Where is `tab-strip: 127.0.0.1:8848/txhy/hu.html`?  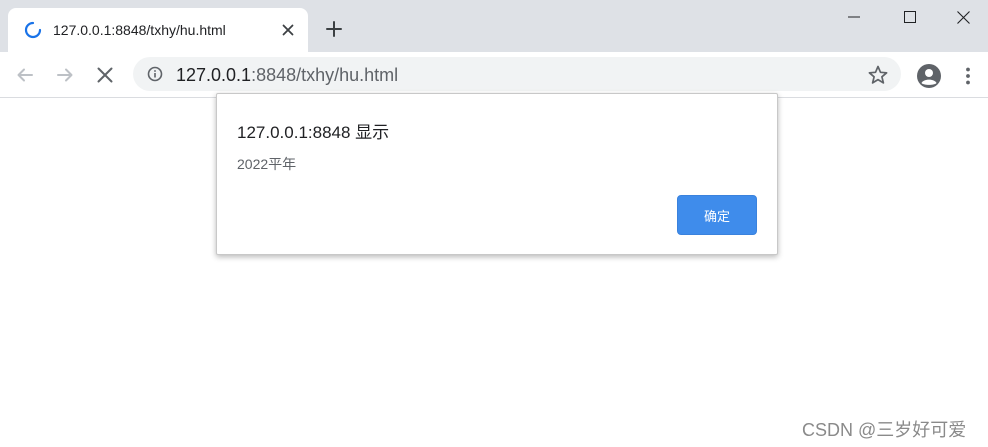
tab-strip: 127.0.0.1:8848/txhy/hu.html is located at coordinates (494, 26).